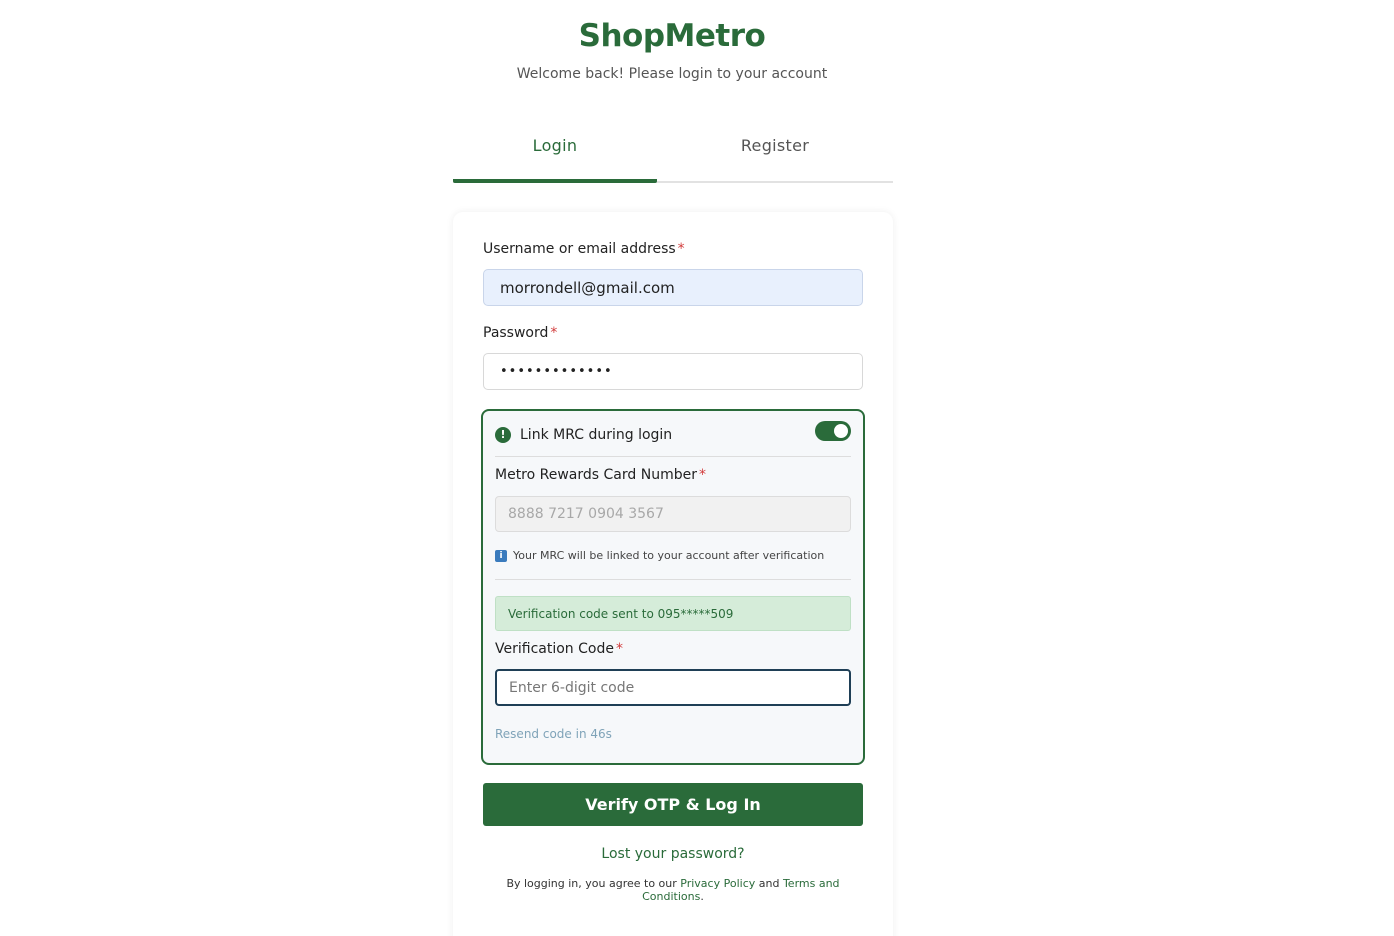 The width and height of the screenshot is (1394, 936). Describe the element at coordinates (596, 434) in the screenshot. I see `mrc-toggle-label: Link MRC during login` at that location.